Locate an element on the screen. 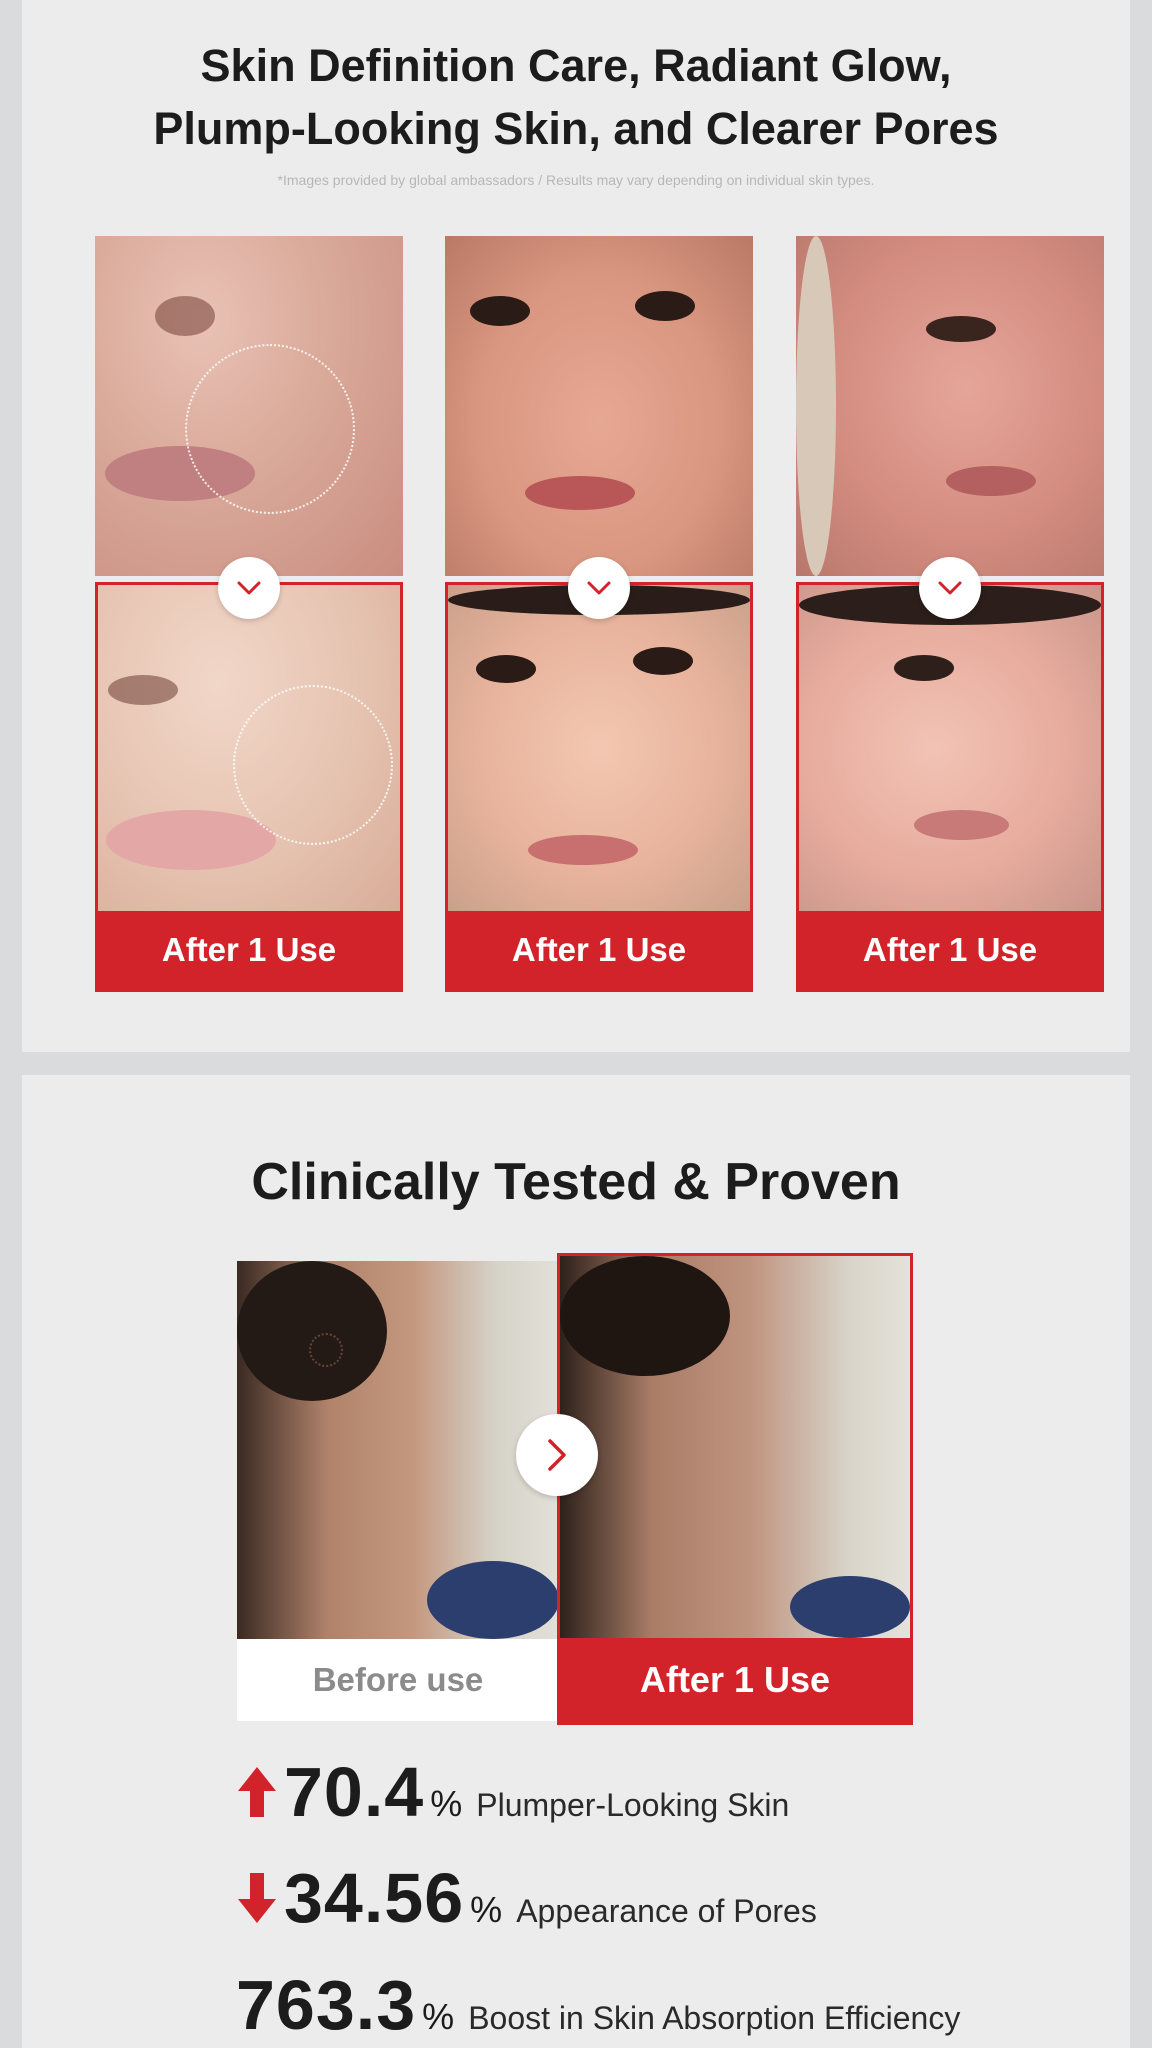 The image size is (1152, 2048). clinical-headline: Clinically Tested & Proven is located at coordinates (576, 1182).